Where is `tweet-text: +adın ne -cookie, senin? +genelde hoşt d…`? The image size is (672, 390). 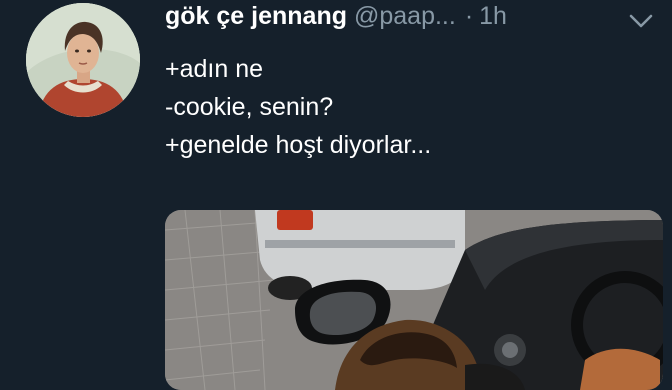 tweet-text: +adın ne -cookie, senin? +genelde hoşt d… is located at coordinates (298, 107).